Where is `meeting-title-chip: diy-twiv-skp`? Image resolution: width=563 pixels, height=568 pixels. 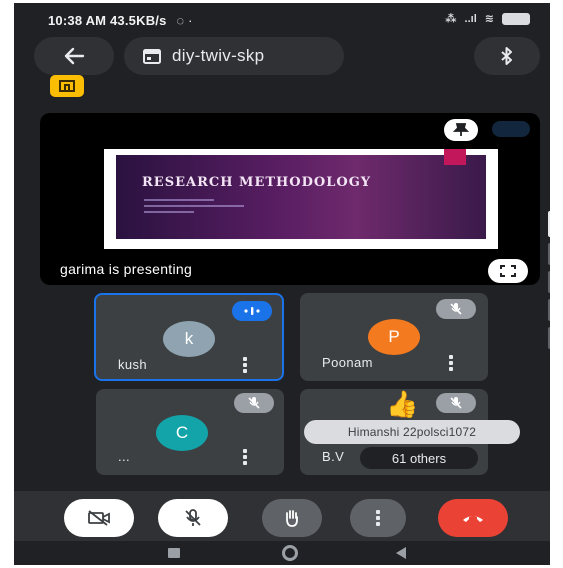 meeting-title-chip: diy-twiv-skp is located at coordinates (234, 56).